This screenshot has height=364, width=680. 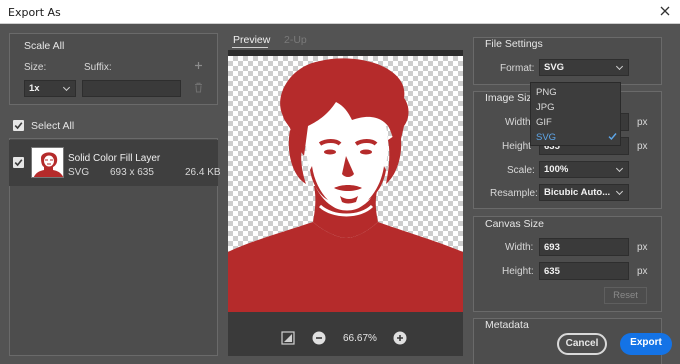 What do you see at coordinates (35, 67) in the screenshot?
I see `size-label: Size:` at bounding box center [35, 67].